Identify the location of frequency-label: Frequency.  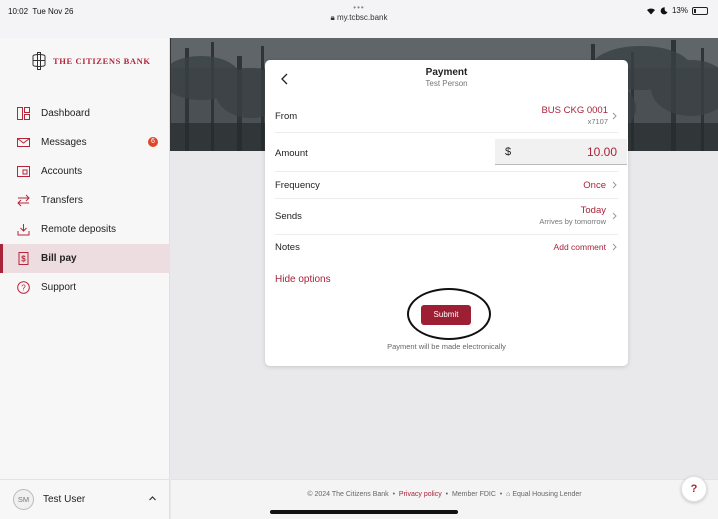
(297, 185).